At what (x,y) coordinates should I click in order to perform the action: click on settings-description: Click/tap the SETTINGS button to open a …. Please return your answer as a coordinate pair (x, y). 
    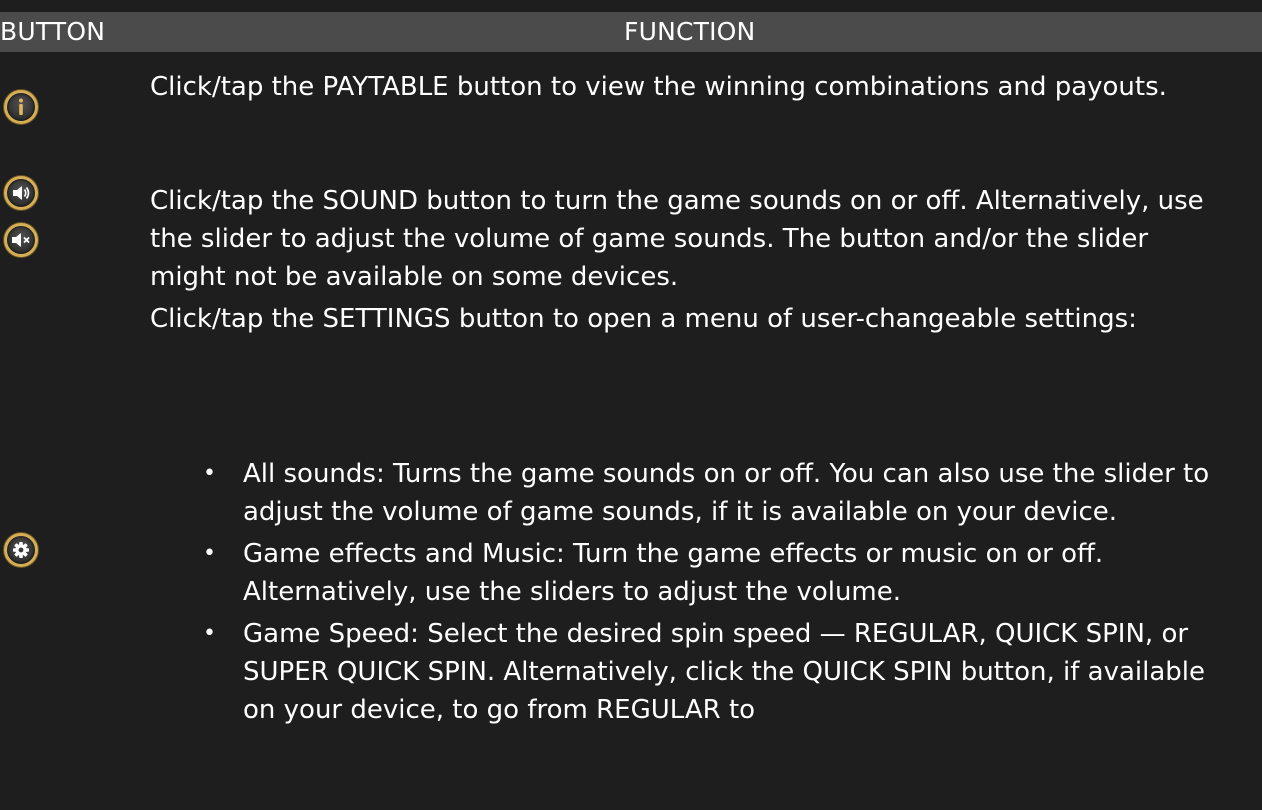
    Looking at the image, I should click on (643, 319).